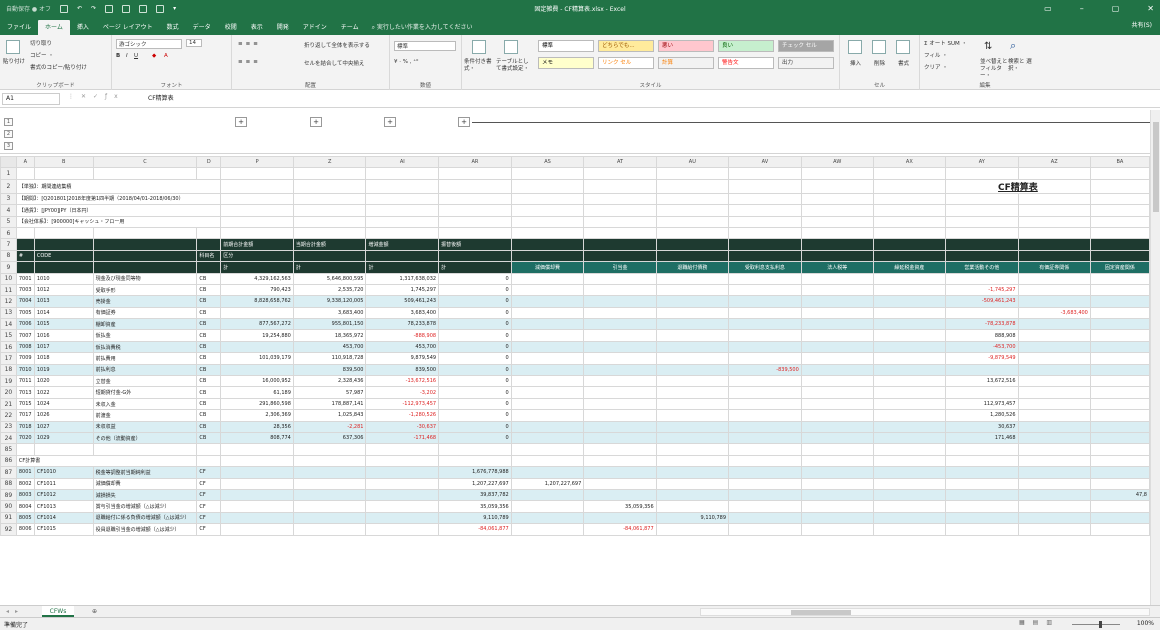  Describe the element at coordinates (402, 301) in the screenshot. I see `cell: 509,461,243` at that location.